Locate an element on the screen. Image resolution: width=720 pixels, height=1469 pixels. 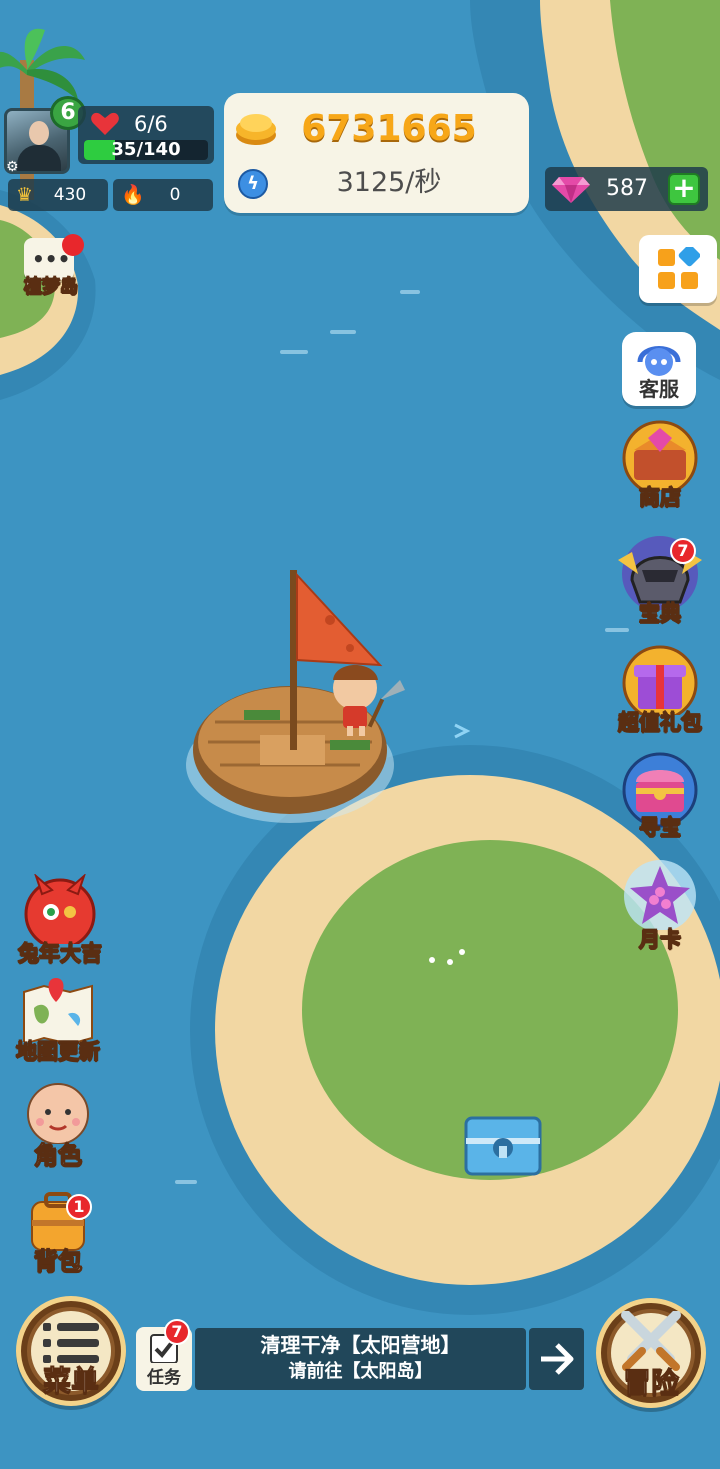
treasure-chest is located at coordinates (503, 1146).